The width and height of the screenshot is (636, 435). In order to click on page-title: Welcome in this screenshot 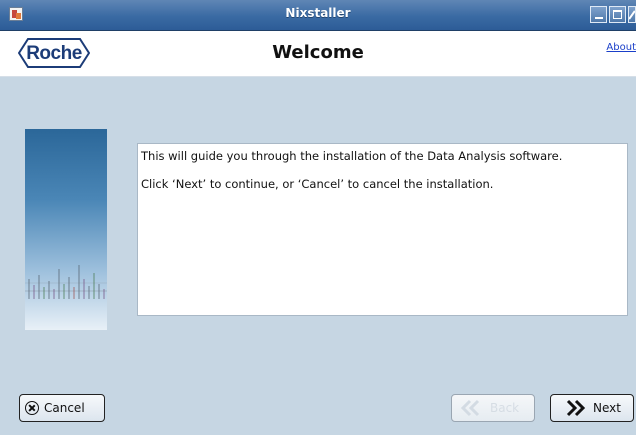, I will do `click(318, 52)`.